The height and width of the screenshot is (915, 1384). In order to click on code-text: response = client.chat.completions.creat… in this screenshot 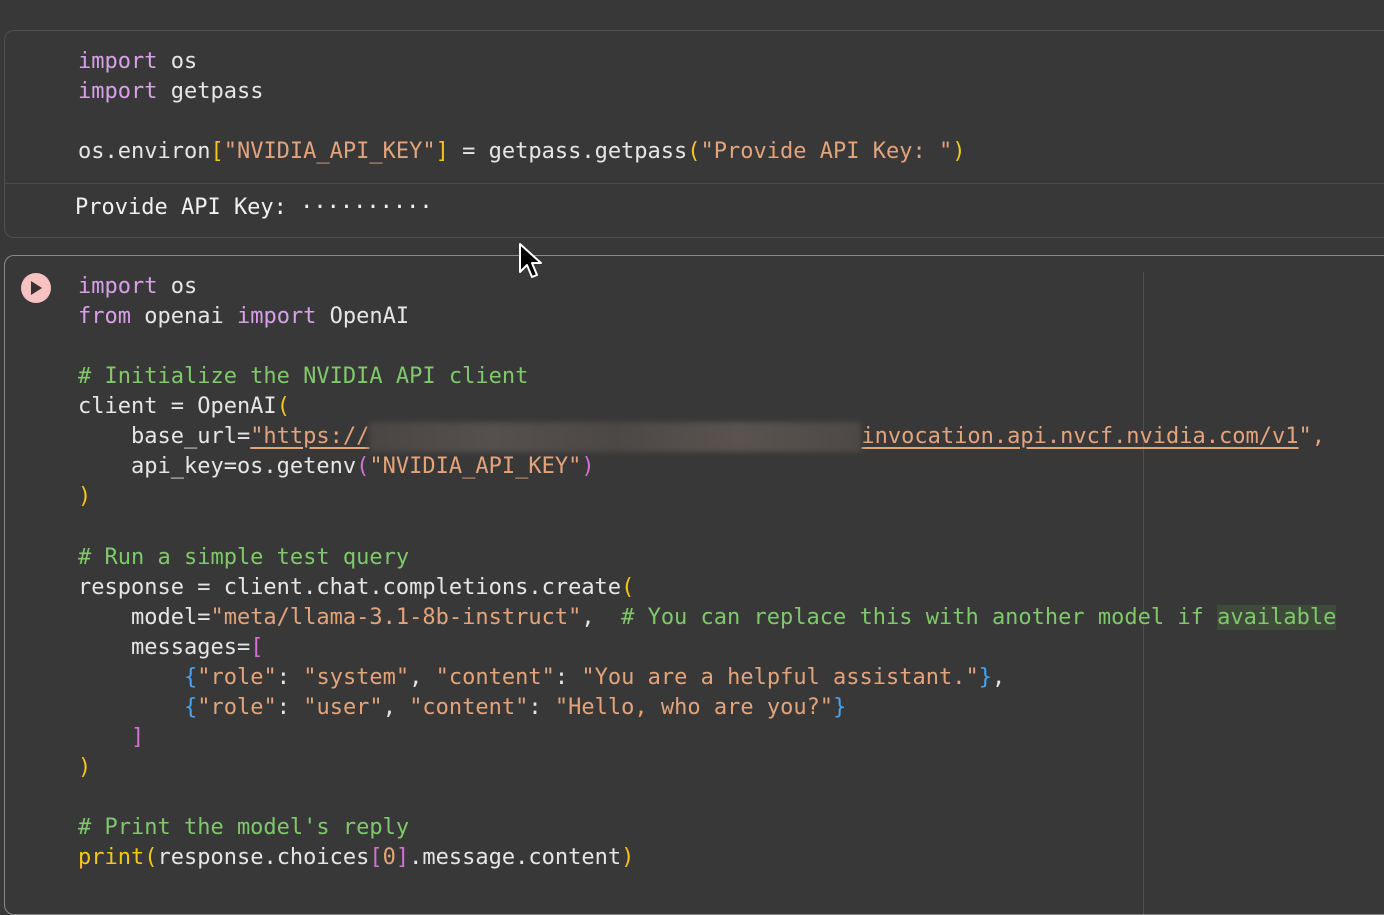, I will do `click(350, 587)`.